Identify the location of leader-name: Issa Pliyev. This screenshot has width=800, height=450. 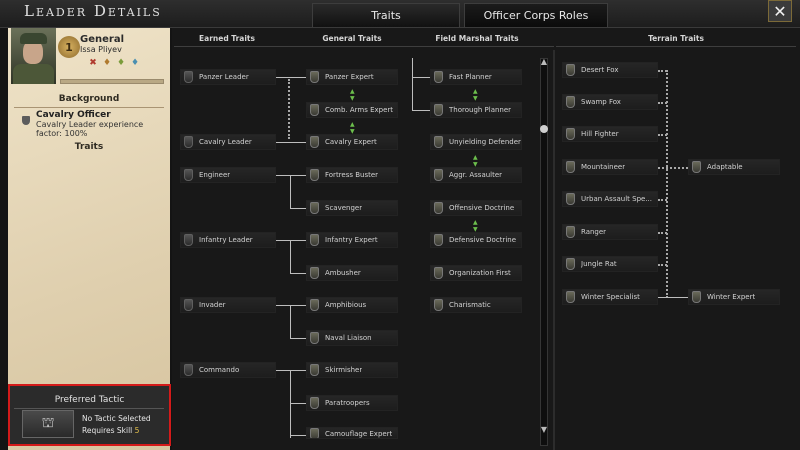
(101, 49).